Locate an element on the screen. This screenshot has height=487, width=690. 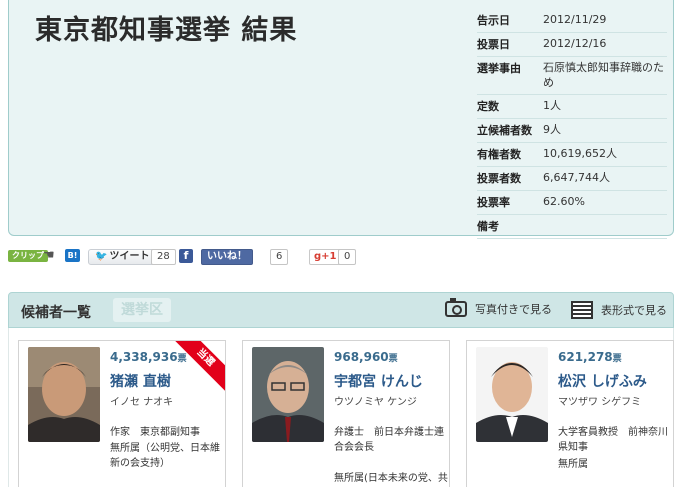
table-view-button: 表形式で見る is located at coordinates (619, 310).